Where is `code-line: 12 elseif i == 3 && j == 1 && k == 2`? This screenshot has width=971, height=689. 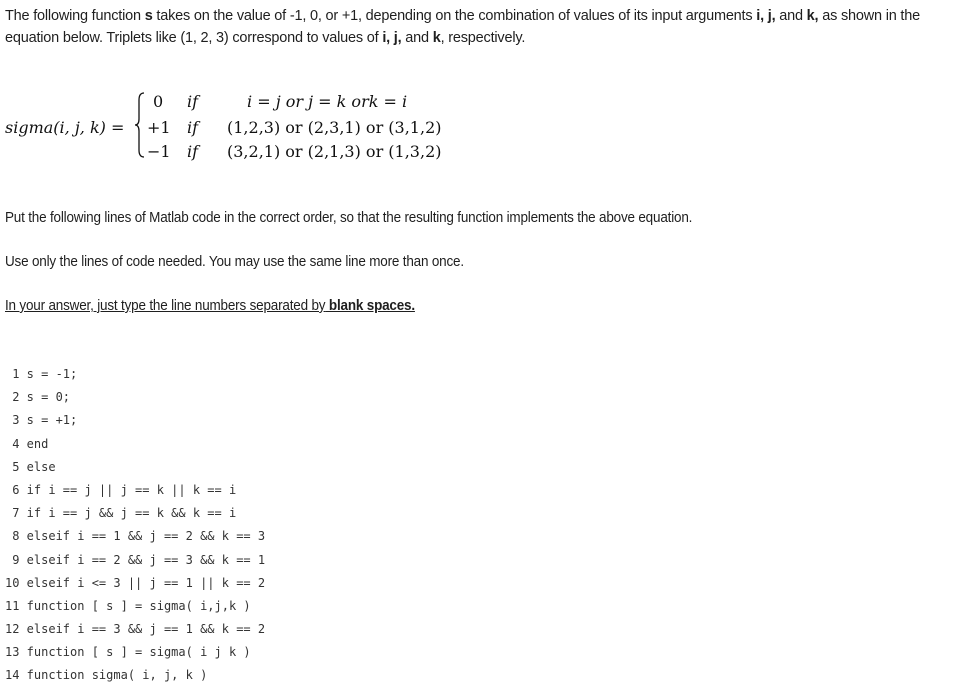
code-line: 12 elseif i == 3 && j == 1 && k == 2 is located at coordinates (135, 629).